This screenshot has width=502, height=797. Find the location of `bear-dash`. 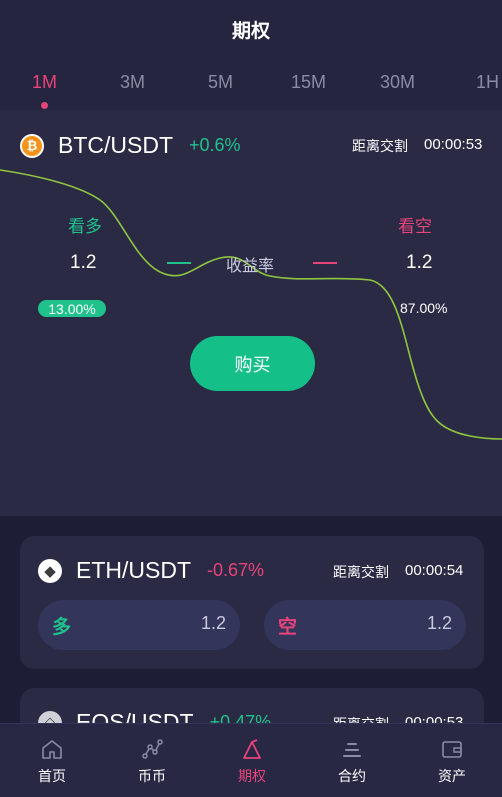

bear-dash is located at coordinates (325, 263).